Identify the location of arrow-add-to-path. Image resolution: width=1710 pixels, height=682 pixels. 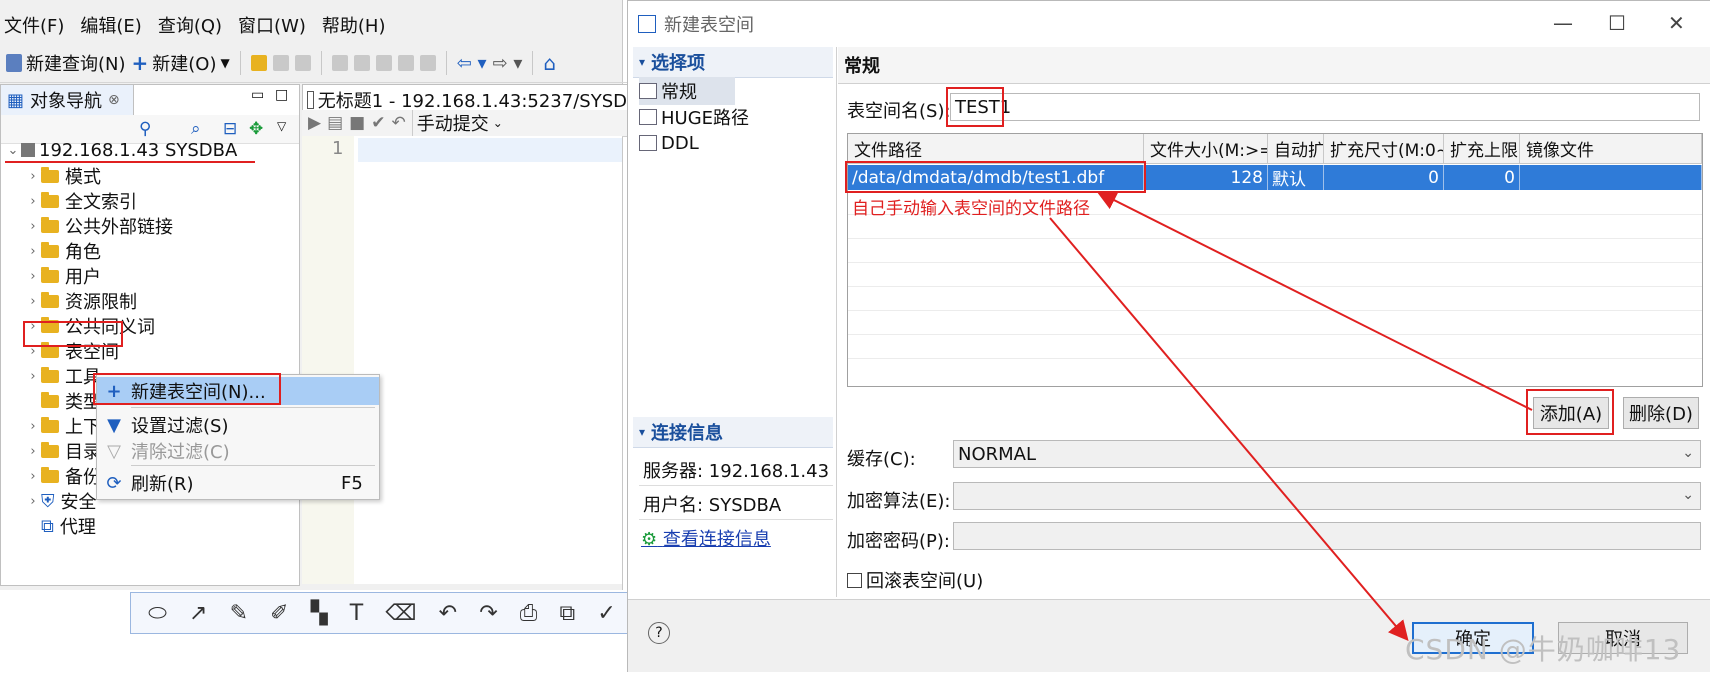
(1314, 301).